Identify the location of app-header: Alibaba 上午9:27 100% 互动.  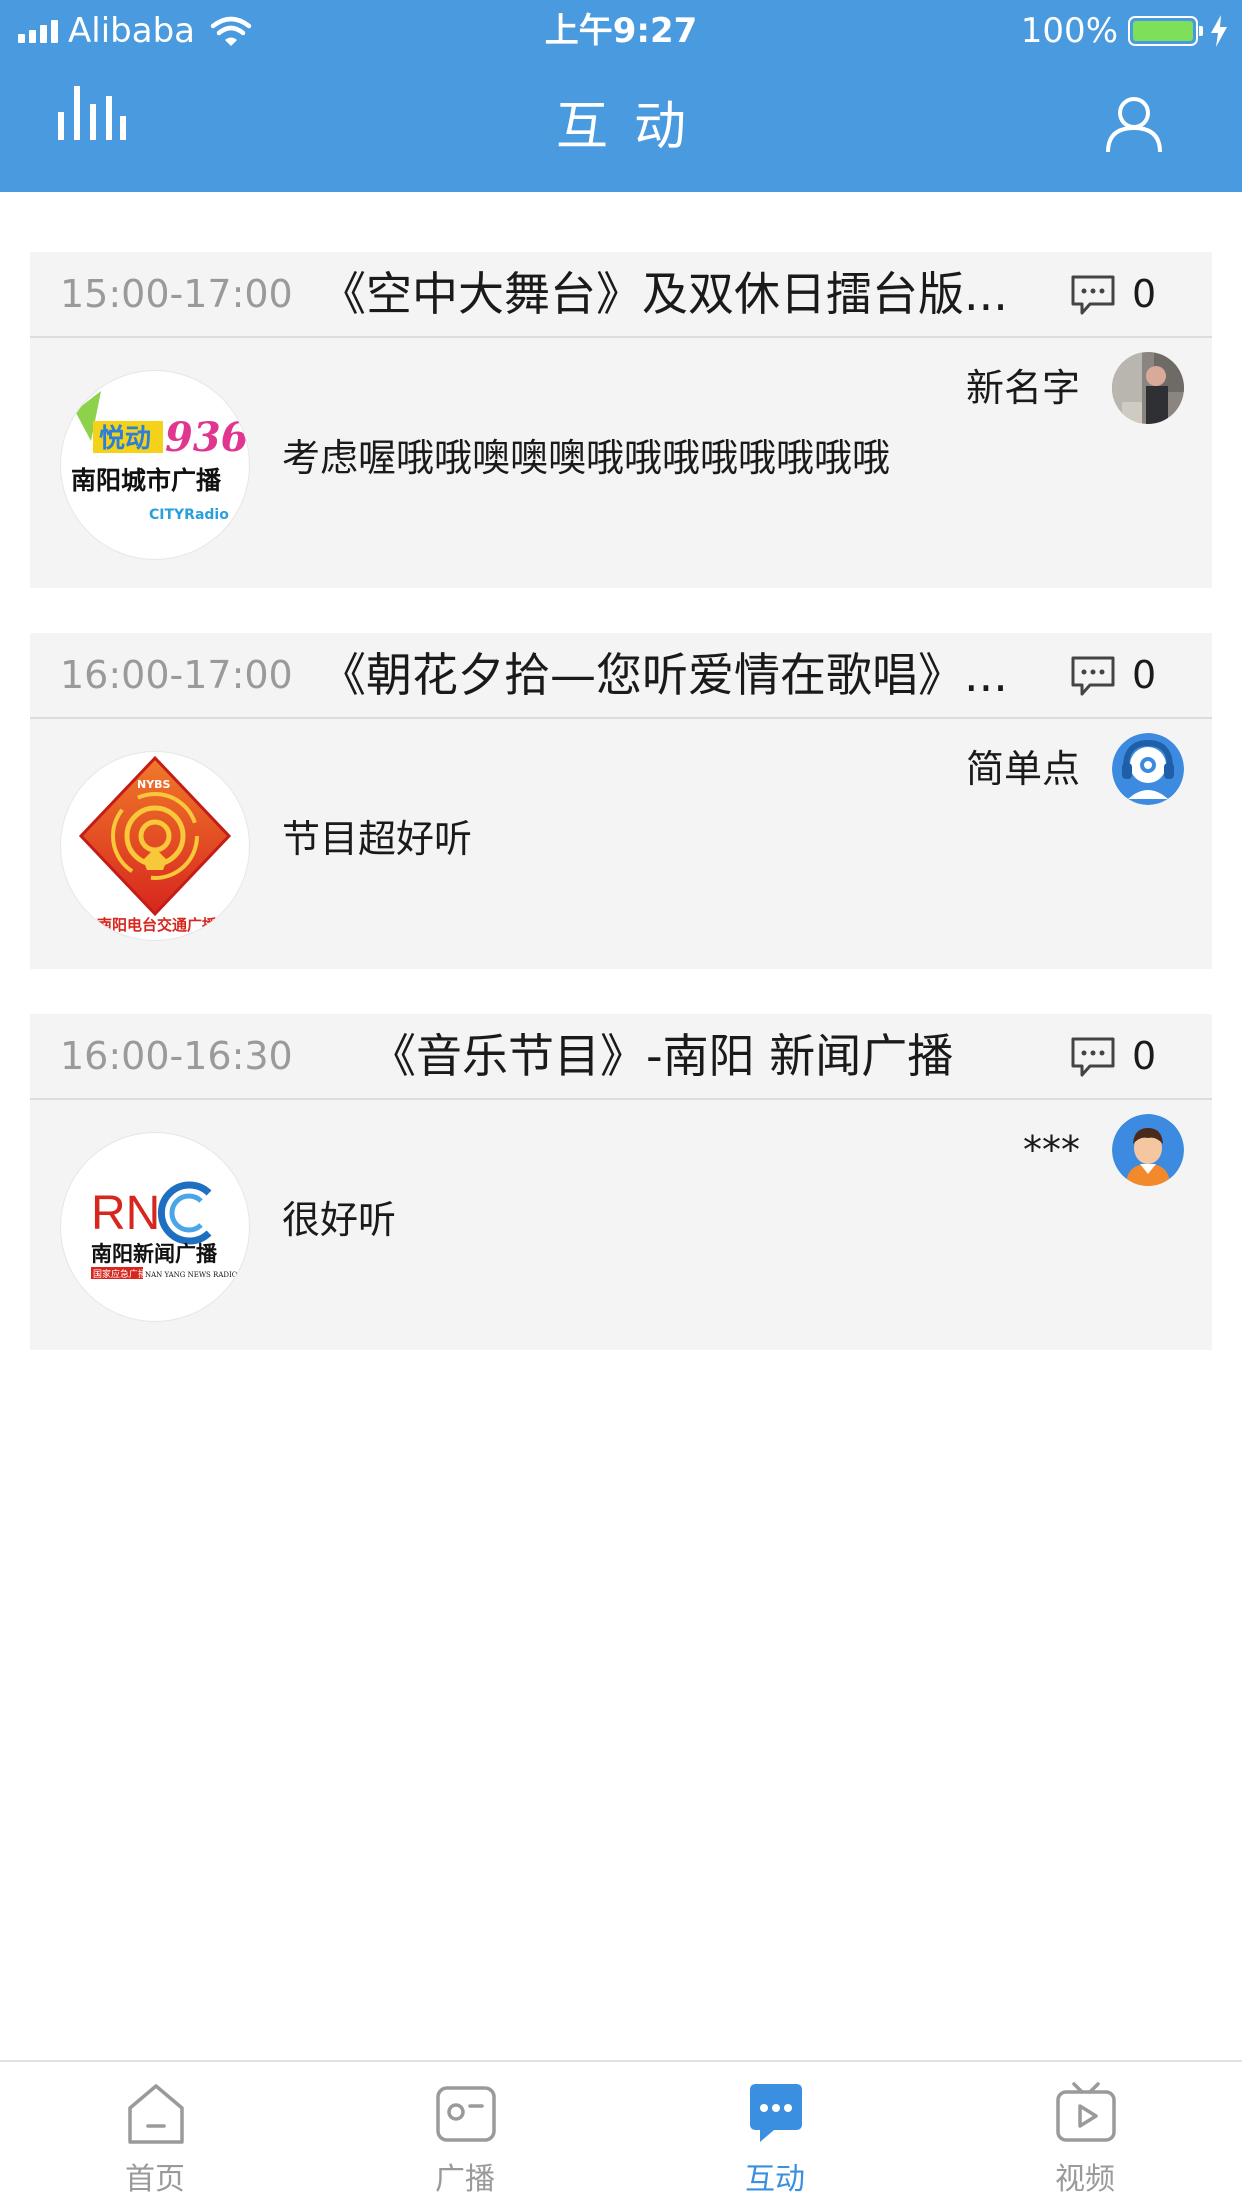
(621, 96).